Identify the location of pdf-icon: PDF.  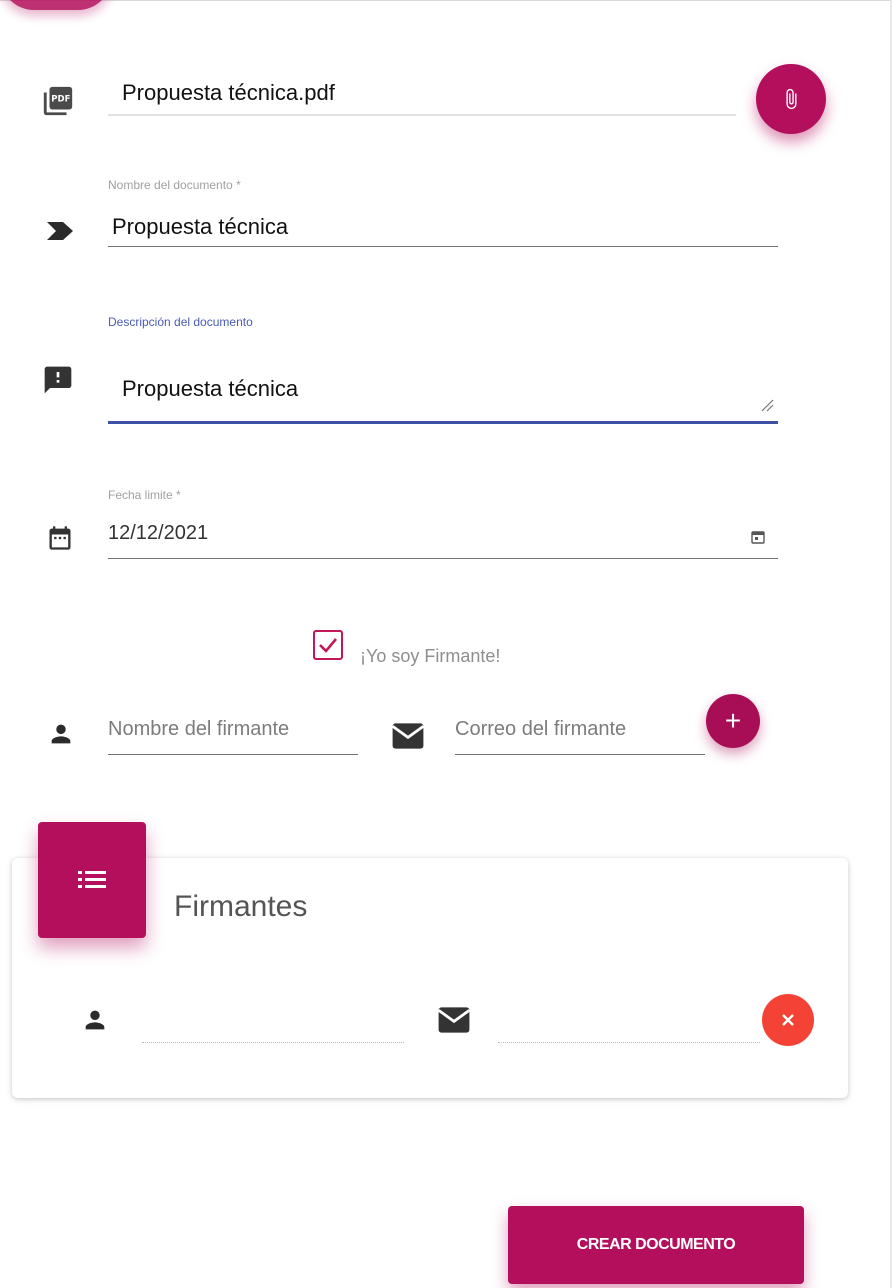
(58, 101).